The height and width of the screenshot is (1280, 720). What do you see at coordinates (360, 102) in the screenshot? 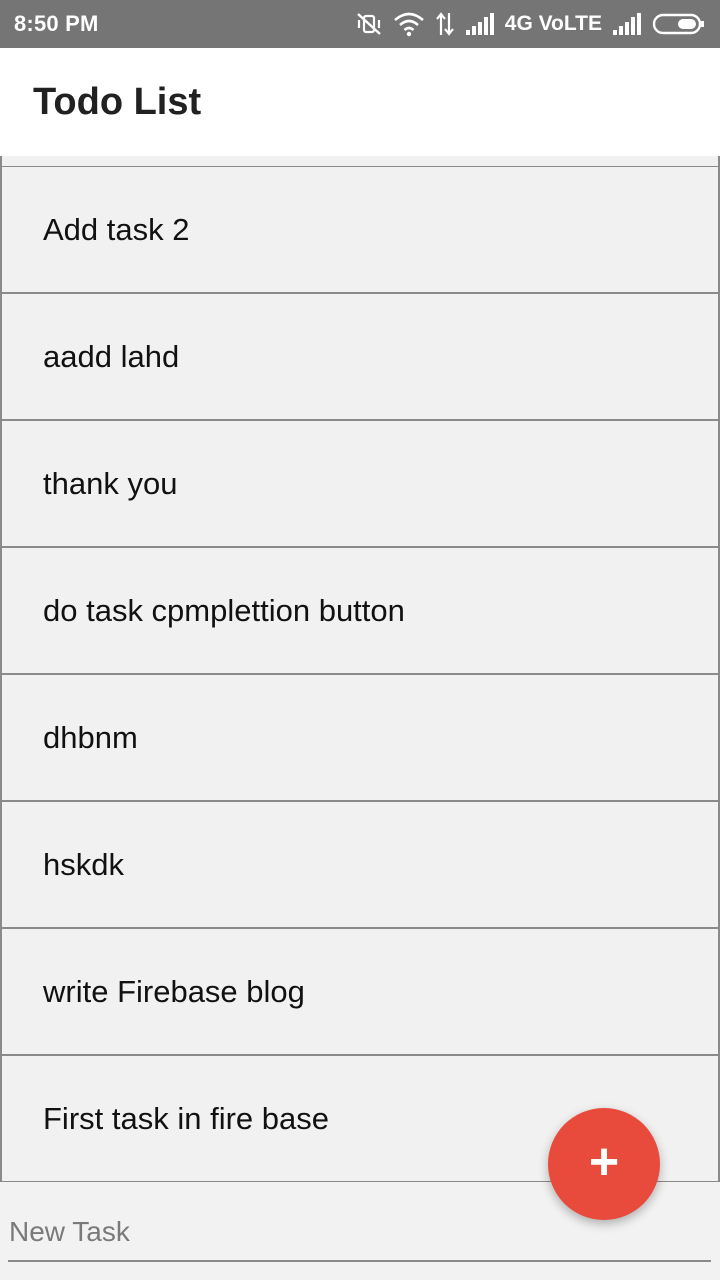
I see `app-bar: Todo List` at bounding box center [360, 102].